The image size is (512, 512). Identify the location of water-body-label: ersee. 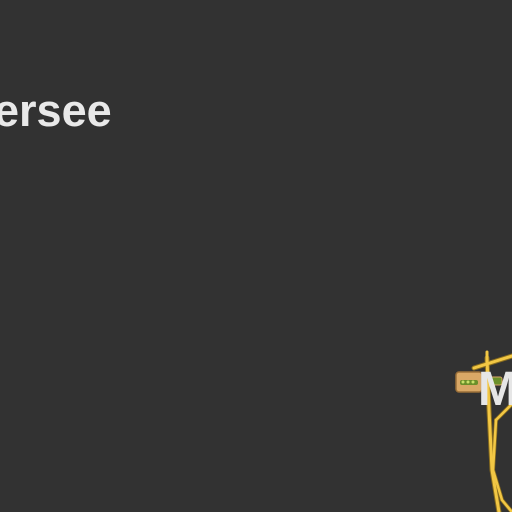
(56, 110).